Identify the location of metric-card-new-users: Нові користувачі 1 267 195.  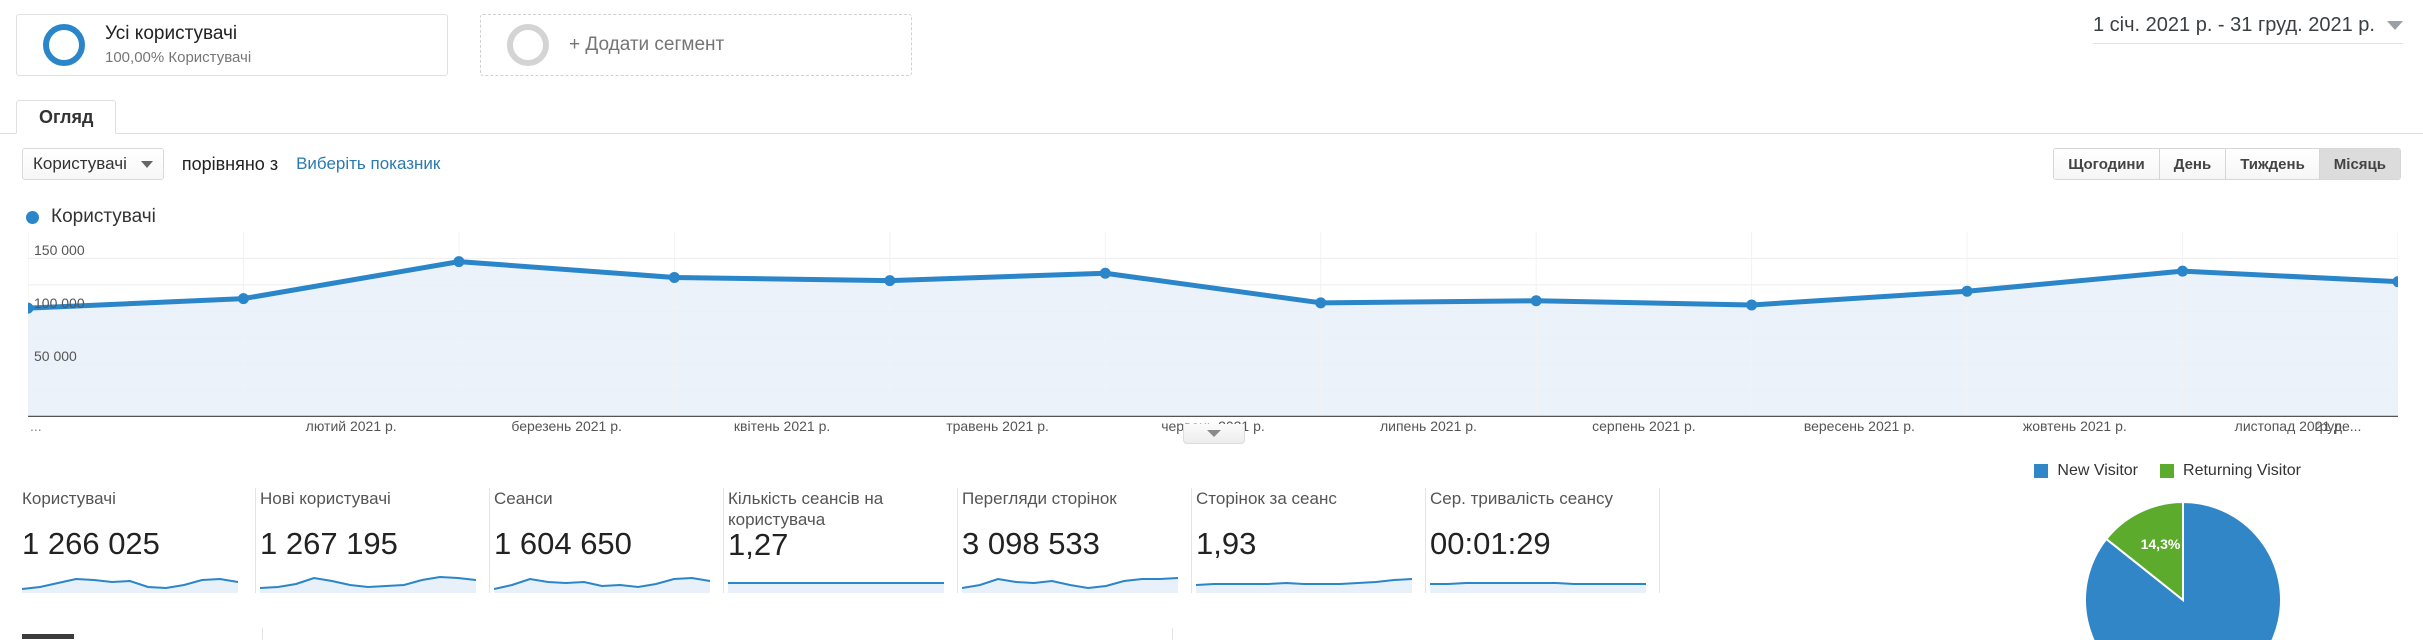
(373, 540).